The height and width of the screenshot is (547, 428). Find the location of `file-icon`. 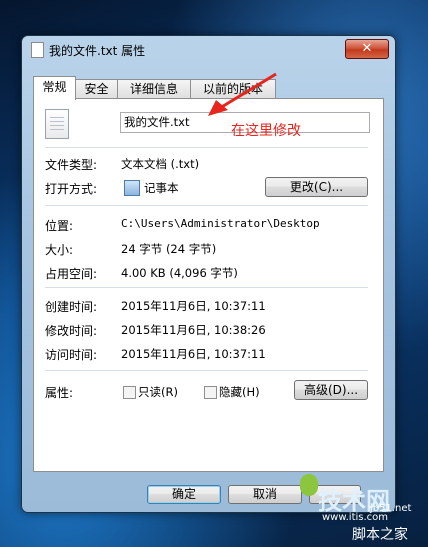

file-icon is located at coordinates (37, 50).